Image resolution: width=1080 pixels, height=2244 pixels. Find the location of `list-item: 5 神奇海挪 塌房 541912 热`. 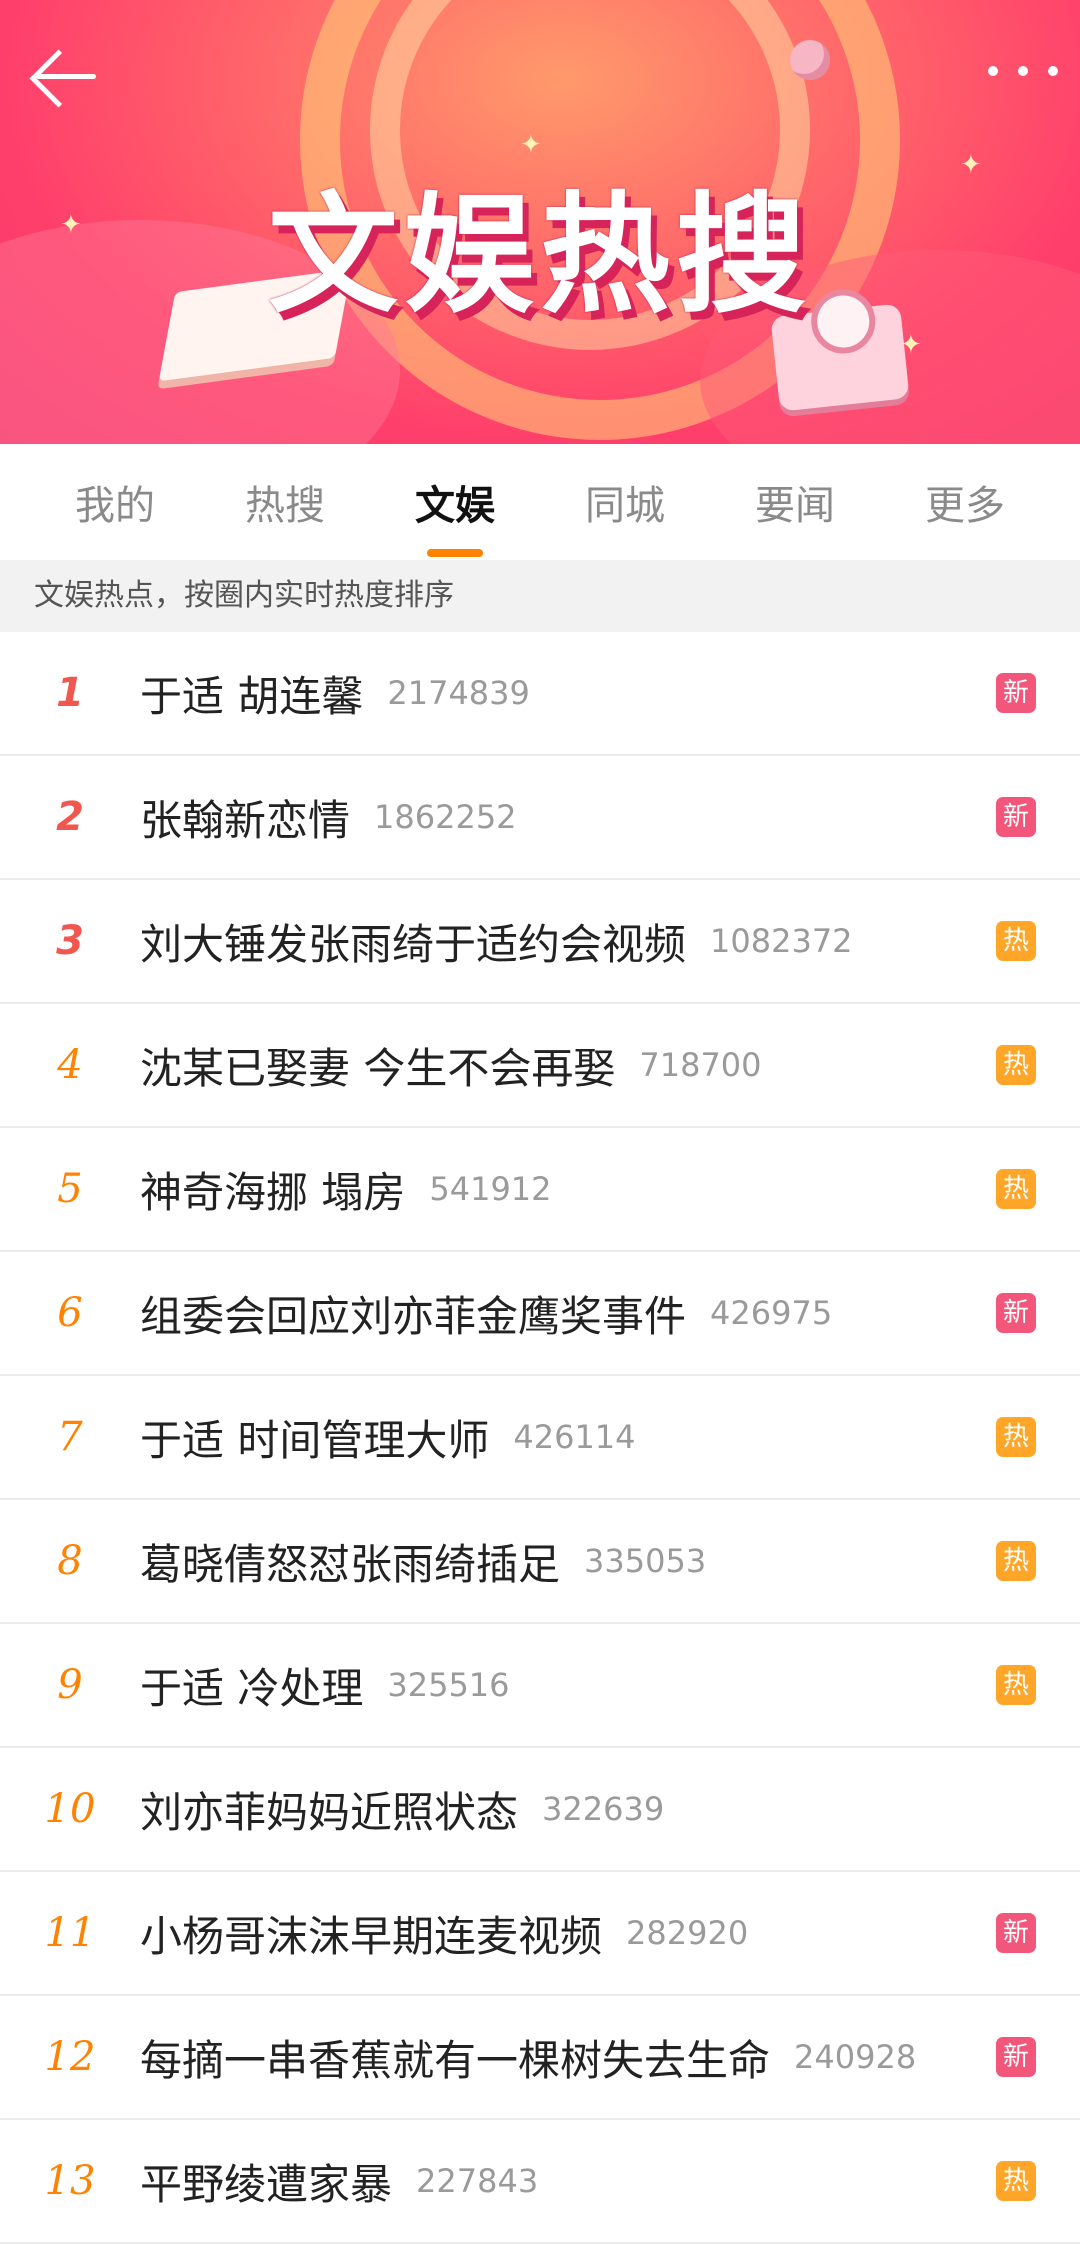

list-item: 5 神奇海挪 塌房 541912 热 is located at coordinates (540, 1190).